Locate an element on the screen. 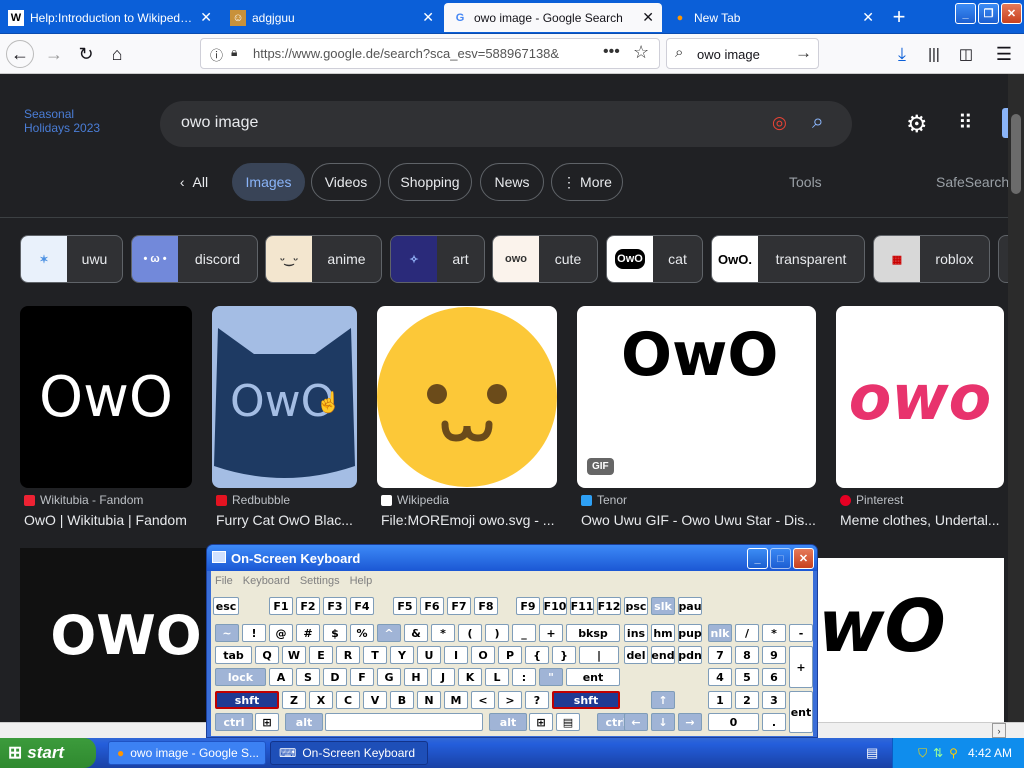 Image resolution: width=1024 pixels, height=768 pixels. key: esc is located at coordinates (226, 606).